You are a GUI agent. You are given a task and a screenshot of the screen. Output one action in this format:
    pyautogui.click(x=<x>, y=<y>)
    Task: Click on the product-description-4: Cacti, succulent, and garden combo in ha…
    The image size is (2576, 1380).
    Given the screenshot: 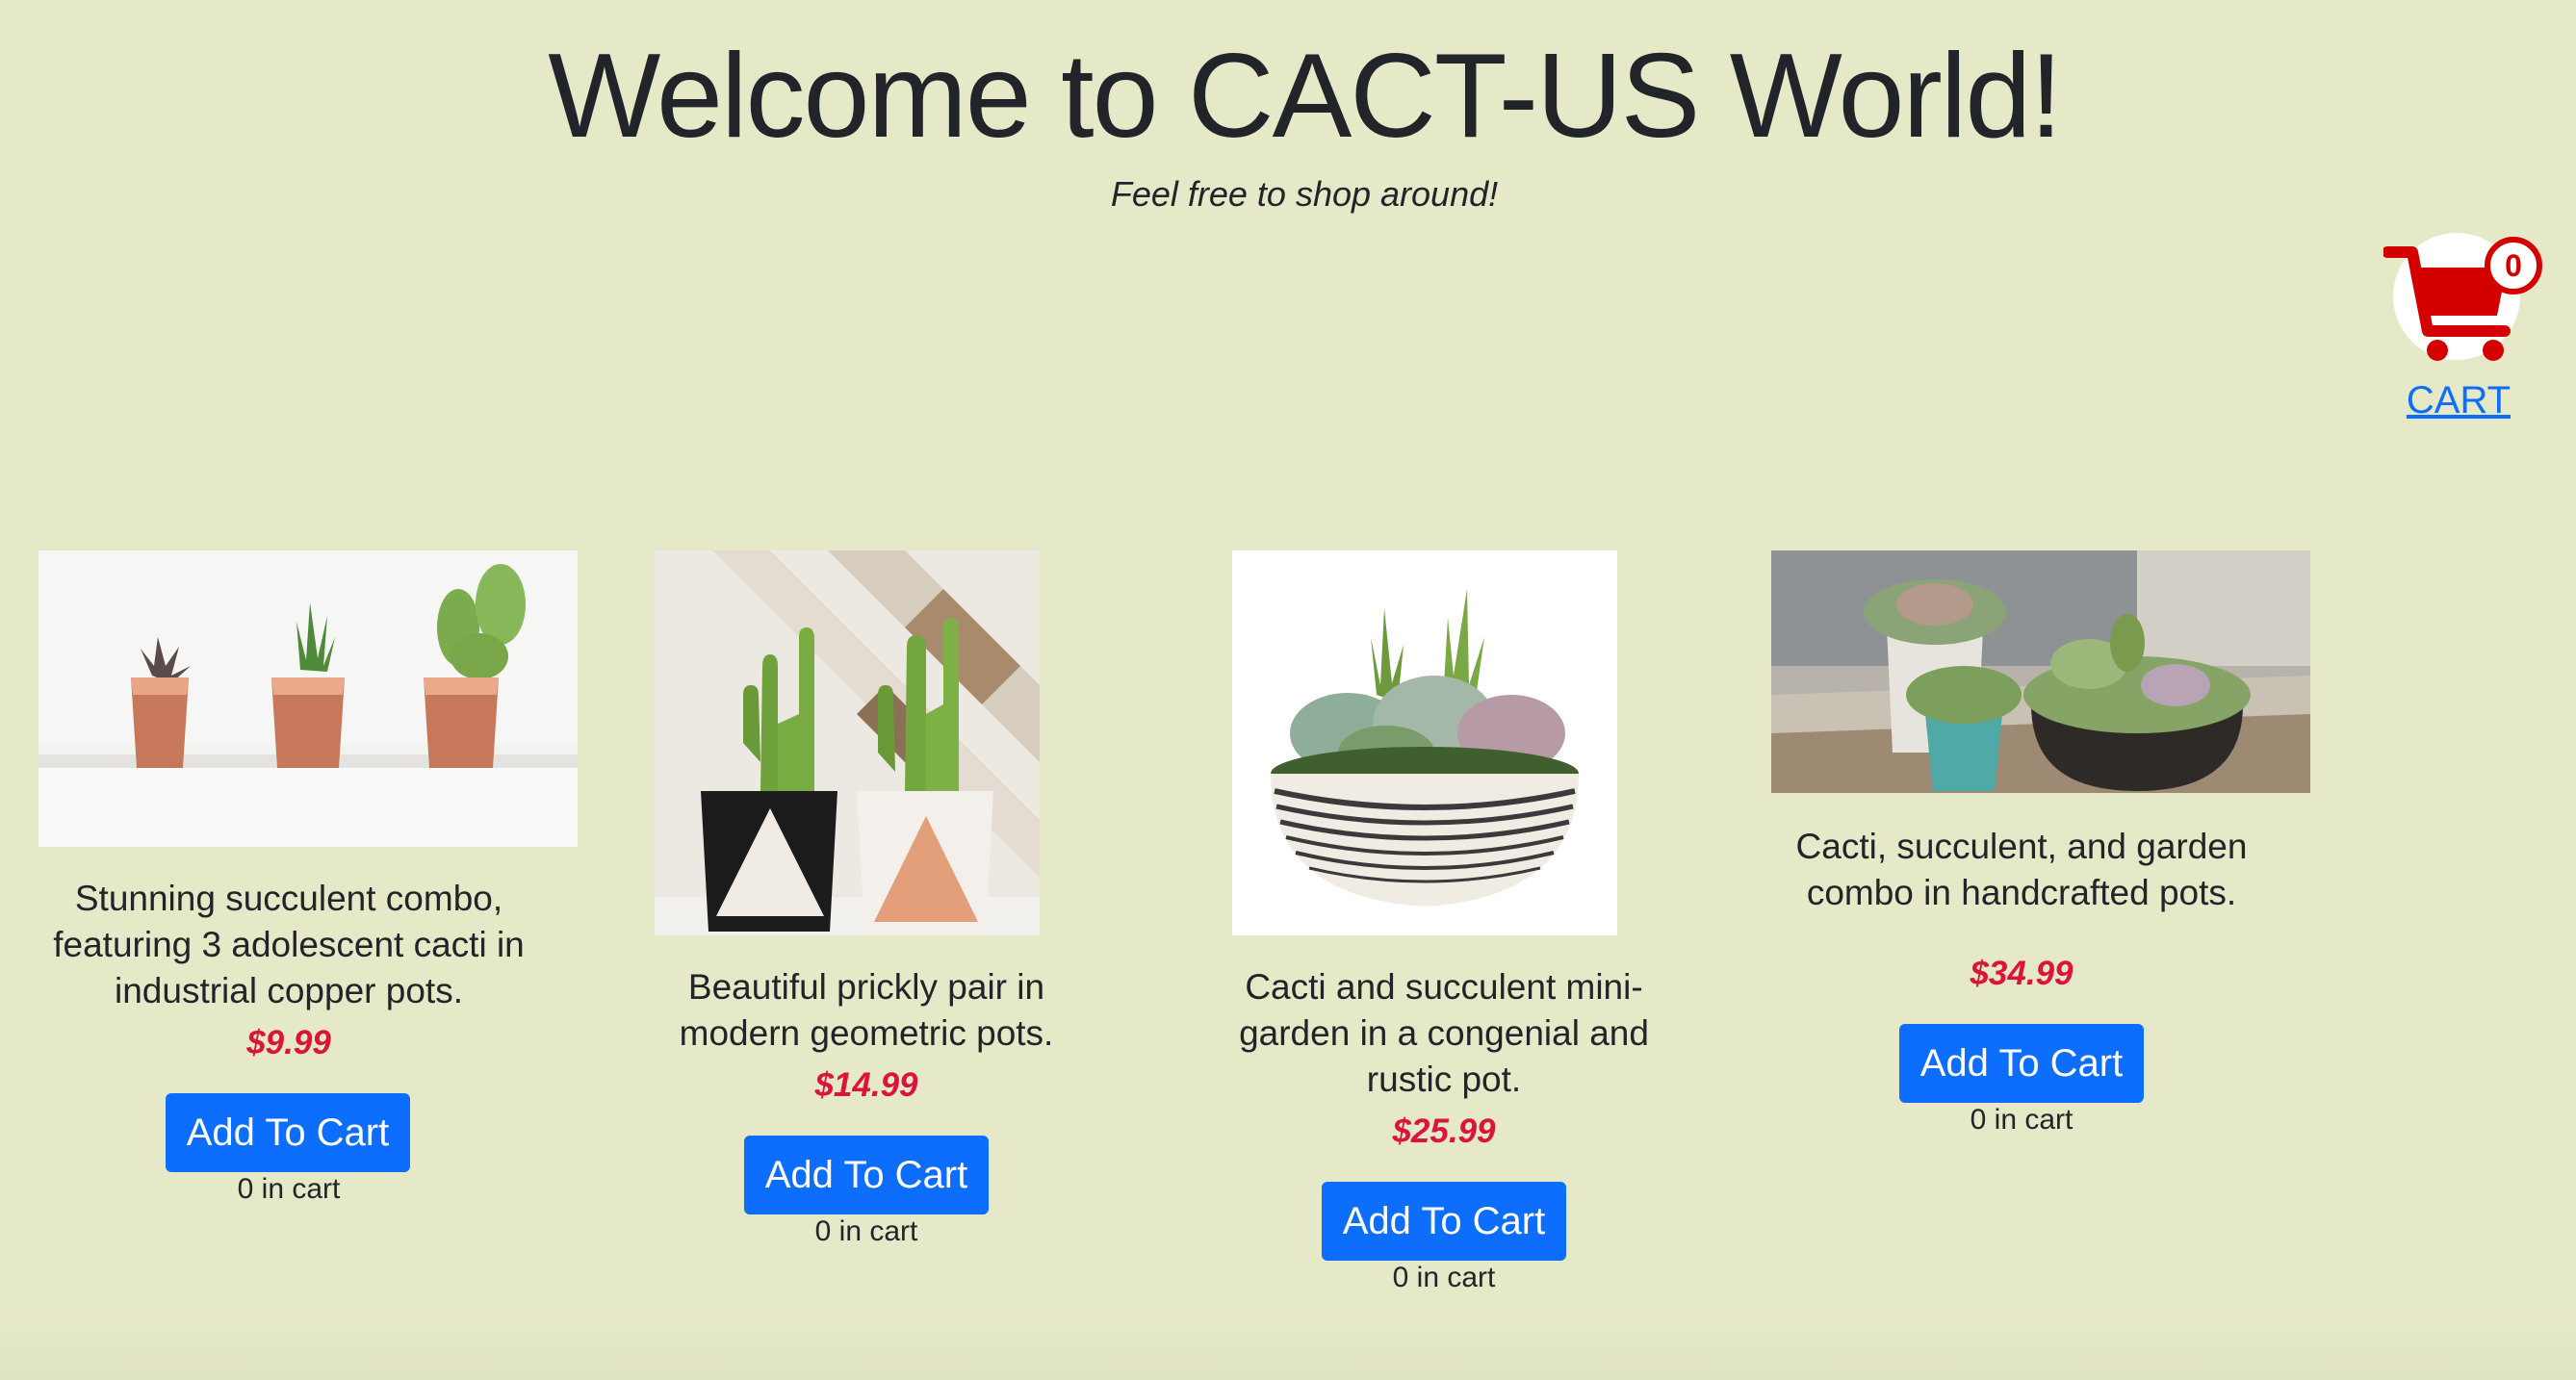 What is the action you would take?
    pyautogui.click(x=2022, y=869)
    